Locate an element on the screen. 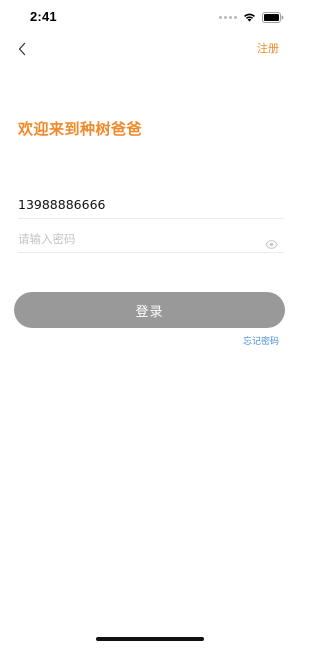  home-indicator is located at coordinates (150, 639).